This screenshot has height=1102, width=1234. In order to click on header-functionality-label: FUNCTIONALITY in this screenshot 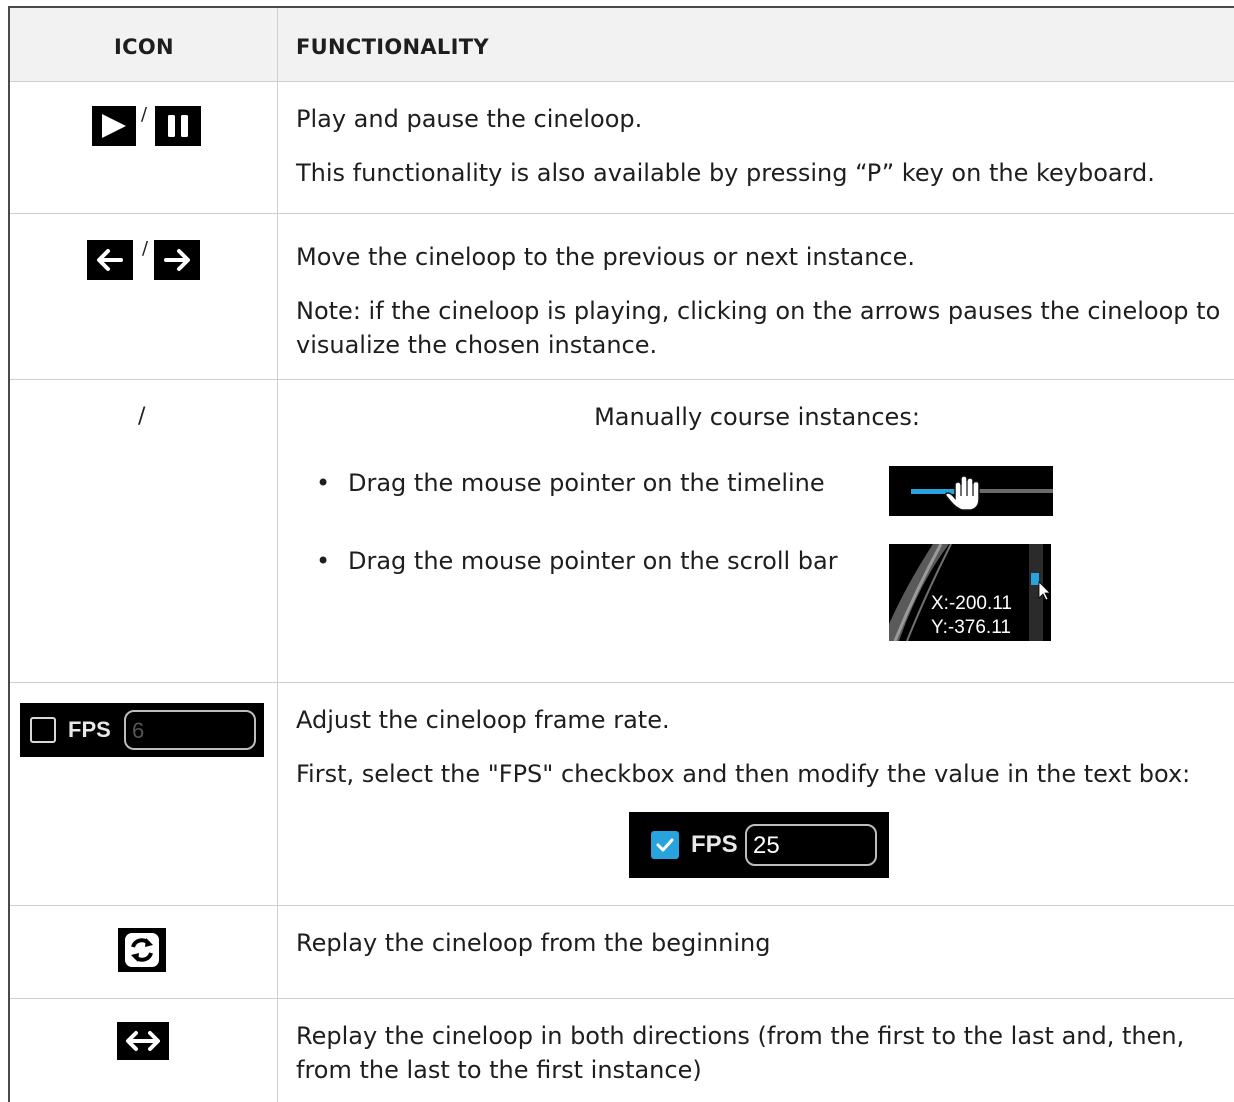, I will do `click(392, 47)`.